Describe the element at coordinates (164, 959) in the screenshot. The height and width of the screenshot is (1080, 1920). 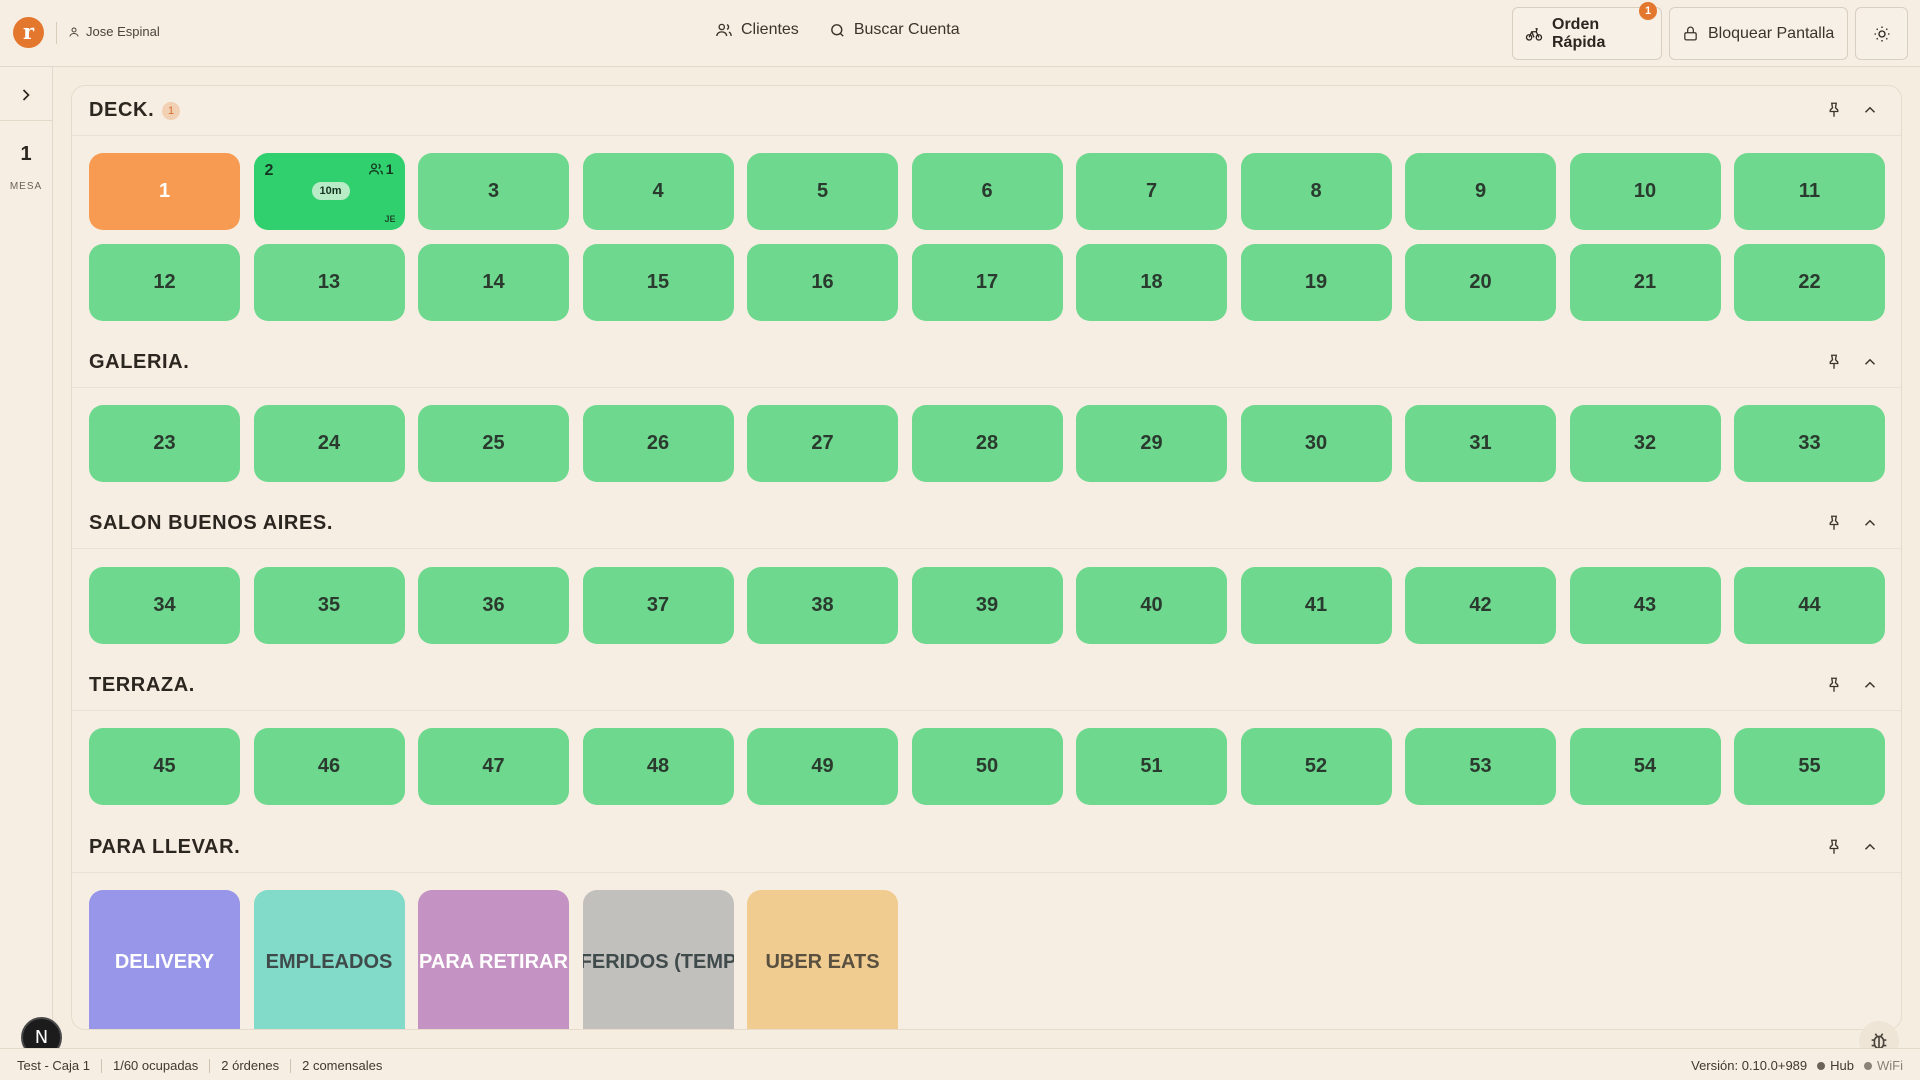
I see `takeaway-category-tile: DELIVERY` at that location.